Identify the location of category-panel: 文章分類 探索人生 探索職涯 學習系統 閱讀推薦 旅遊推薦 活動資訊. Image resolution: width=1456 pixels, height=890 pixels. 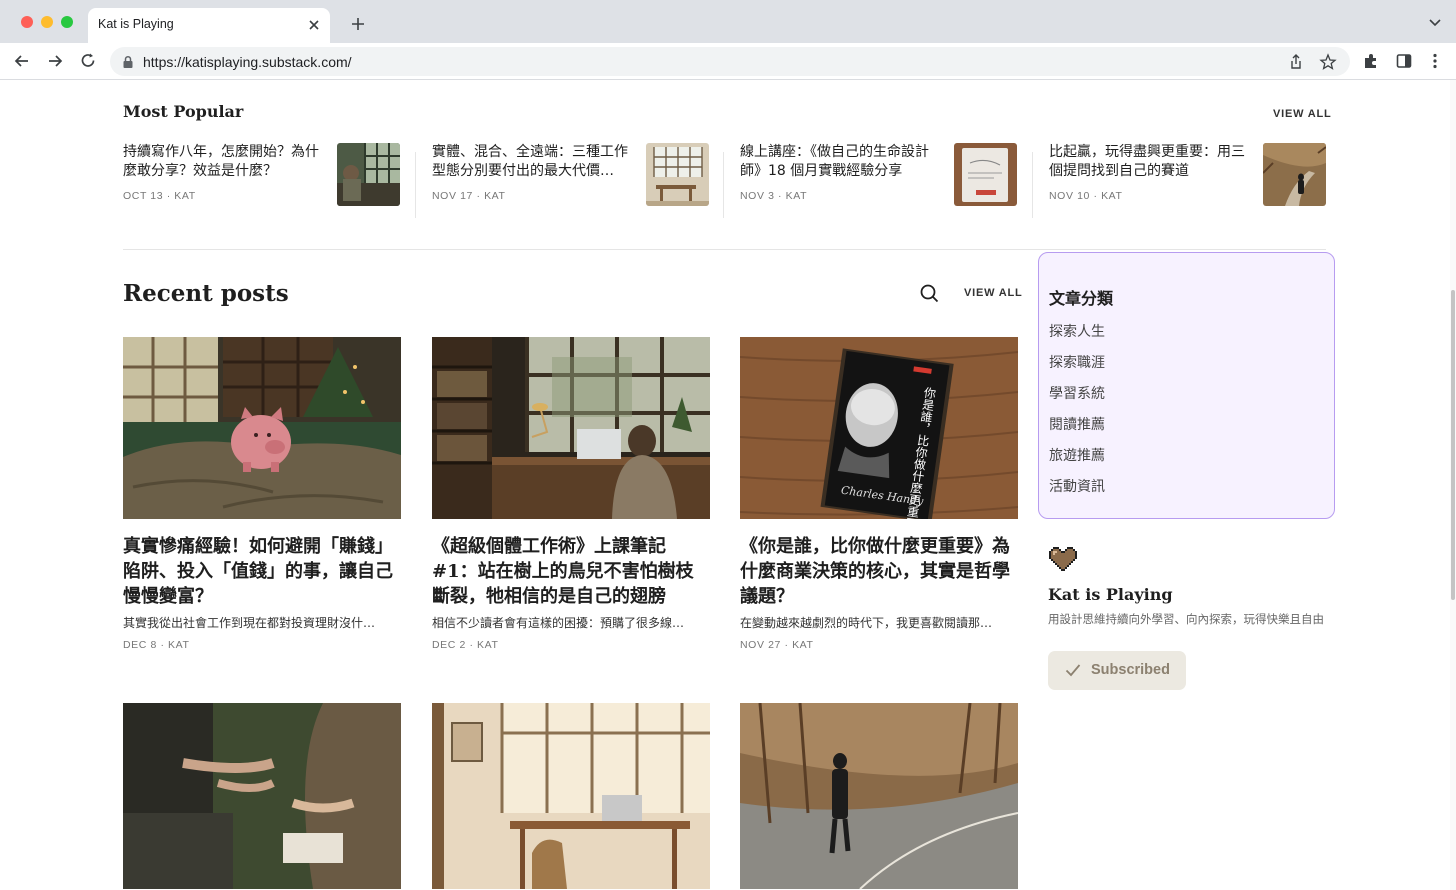
(1186, 385).